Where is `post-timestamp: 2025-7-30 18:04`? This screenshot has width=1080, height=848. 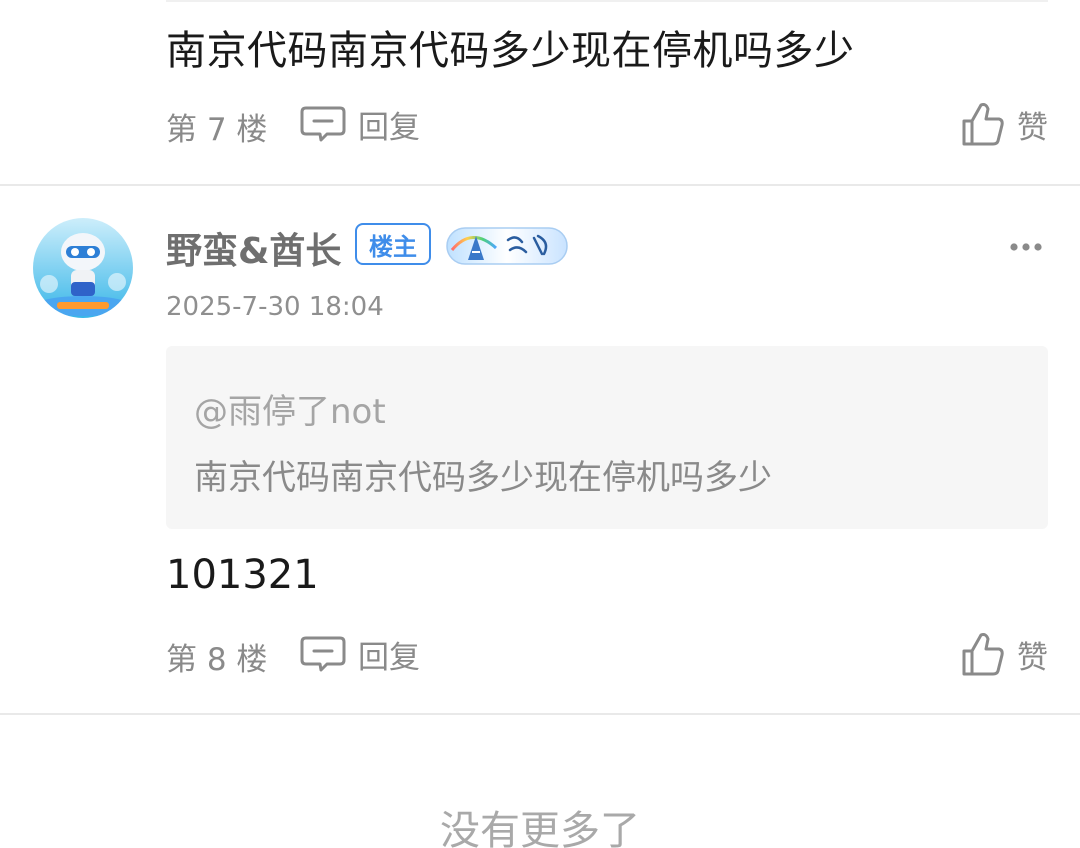
post-timestamp: 2025-7-30 18:04 is located at coordinates (275, 307).